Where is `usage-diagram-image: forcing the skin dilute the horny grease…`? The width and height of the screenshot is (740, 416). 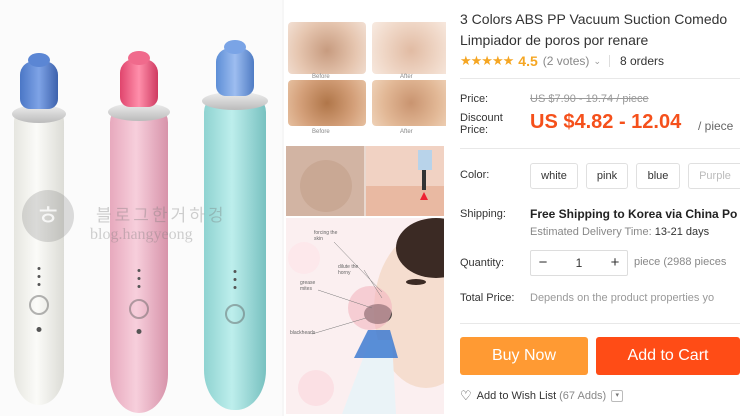 usage-diagram-image: forcing the skin dilute the horny grease… is located at coordinates (365, 316).